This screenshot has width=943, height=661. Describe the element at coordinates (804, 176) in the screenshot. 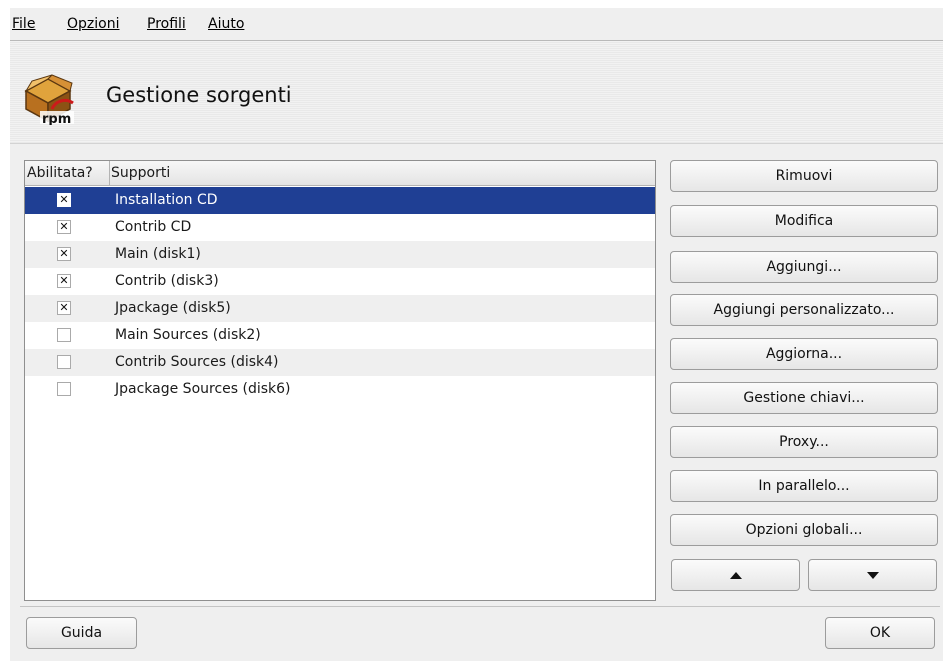

I see `remove-button: Rimuovi` at that location.